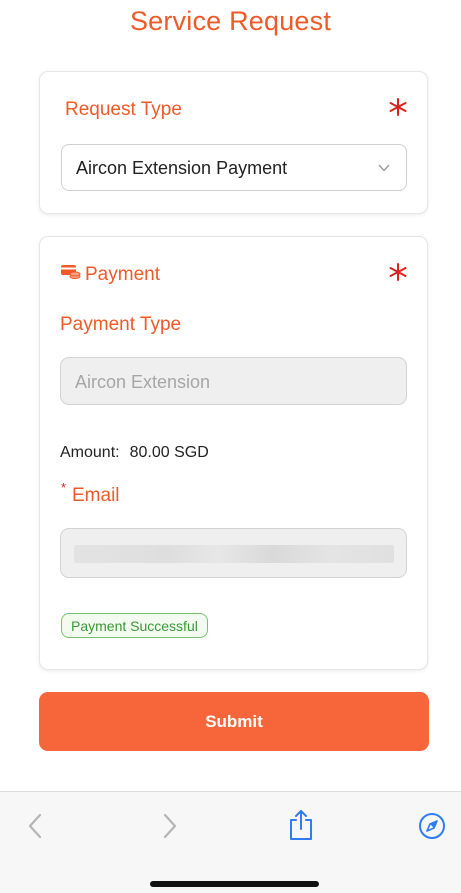 This screenshot has height=893, width=461. What do you see at coordinates (230, 842) in the screenshot?
I see `browser-toolbar` at bounding box center [230, 842].